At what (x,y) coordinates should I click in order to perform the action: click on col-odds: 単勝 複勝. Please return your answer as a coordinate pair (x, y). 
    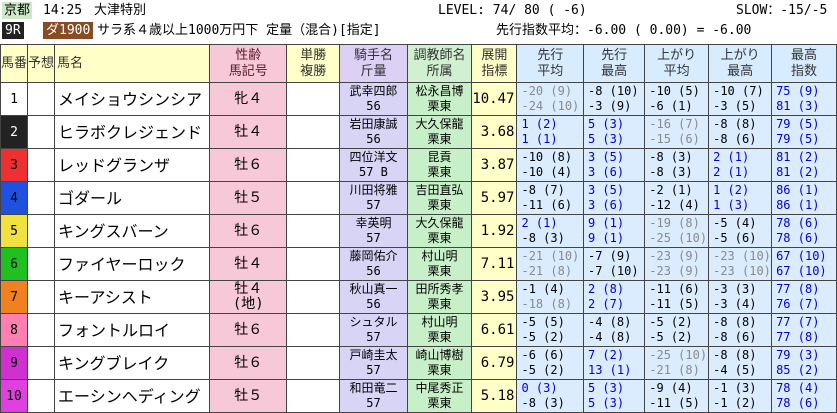
    Looking at the image, I should click on (313, 63).